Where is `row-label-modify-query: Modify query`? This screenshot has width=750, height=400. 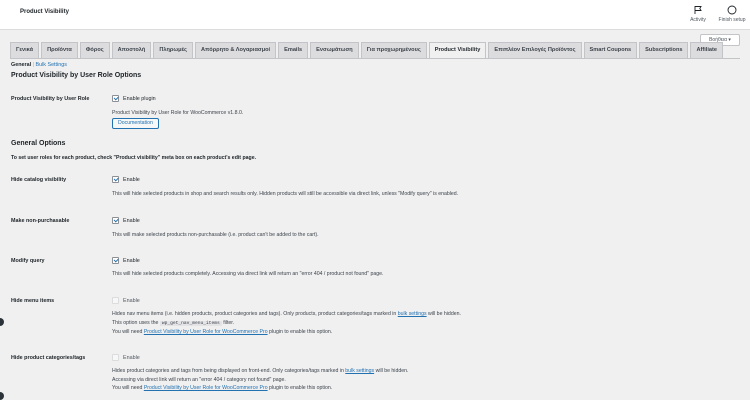 row-label-modify-query: Modify query is located at coordinates (28, 261).